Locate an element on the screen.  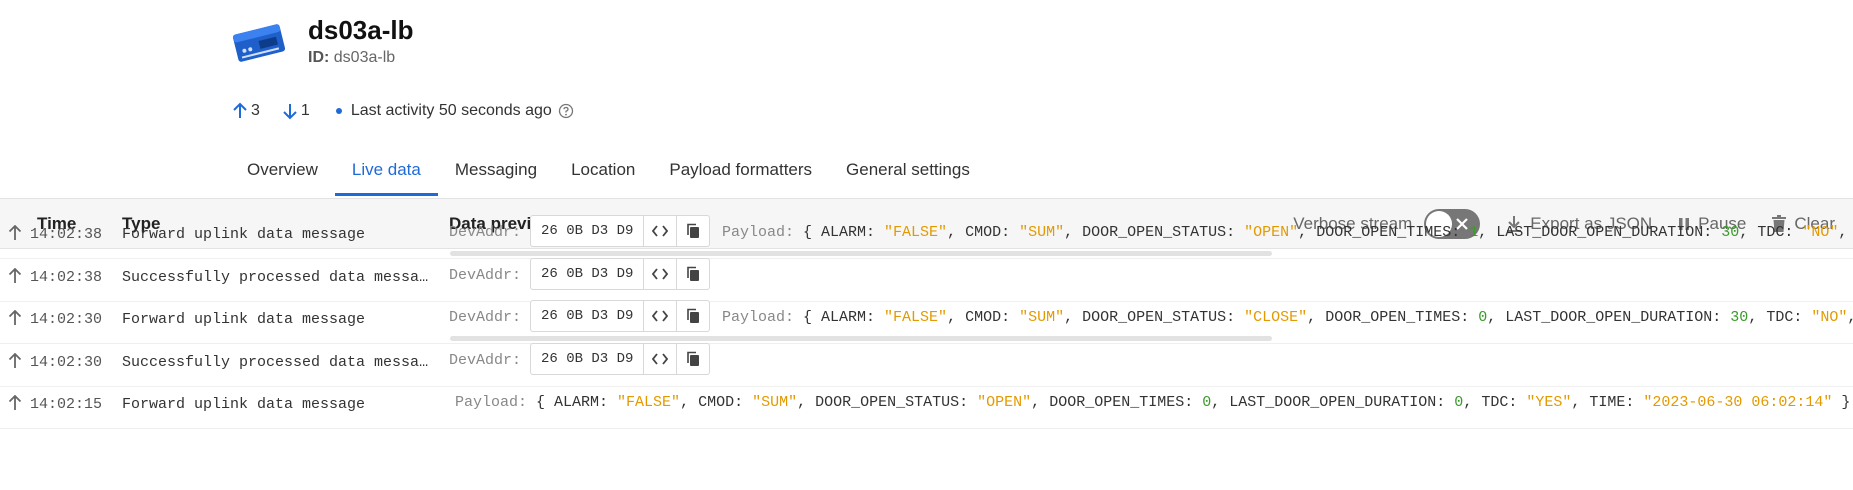
device-stats: 3 1 Last activity 50 seconds ago is located at coordinates (403, 111).